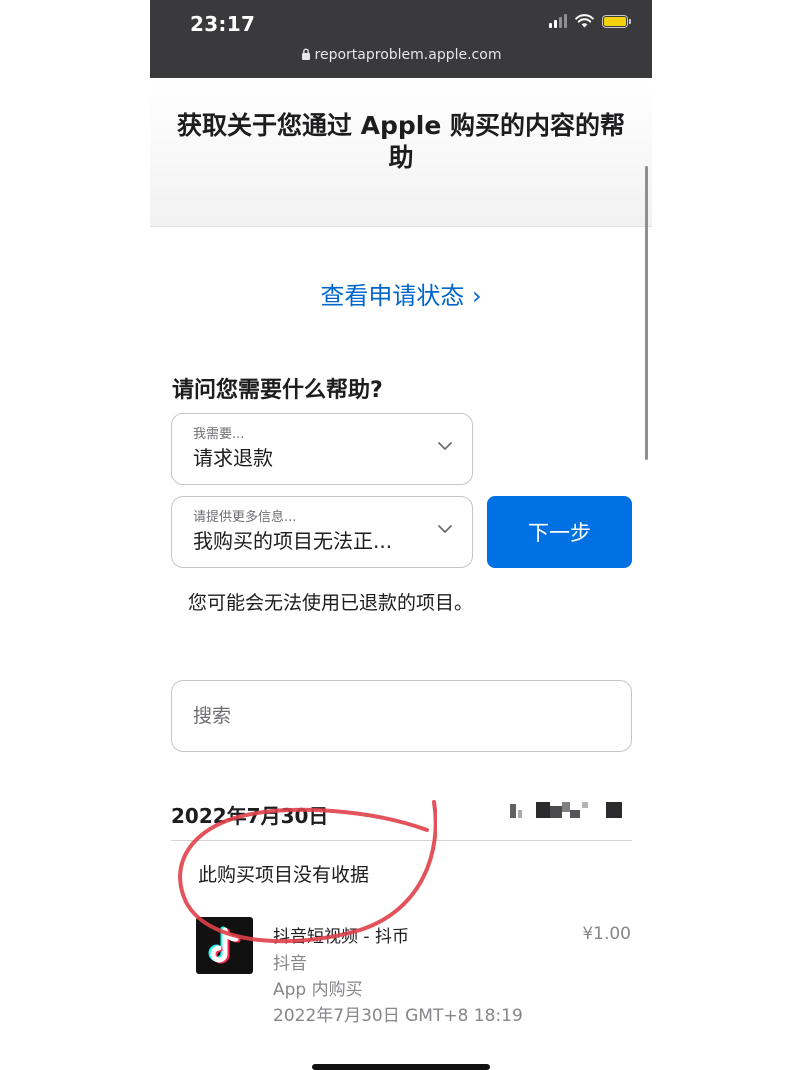  Describe the element at coordinates (401, 293) in the screenshot. I see `view-request-status-link: 查看申请状态 ›` at that location.